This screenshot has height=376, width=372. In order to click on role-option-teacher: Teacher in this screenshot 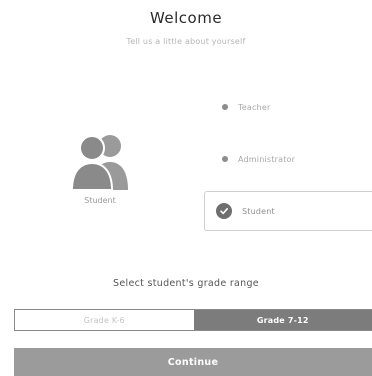, I will do `click(288, 107)`.